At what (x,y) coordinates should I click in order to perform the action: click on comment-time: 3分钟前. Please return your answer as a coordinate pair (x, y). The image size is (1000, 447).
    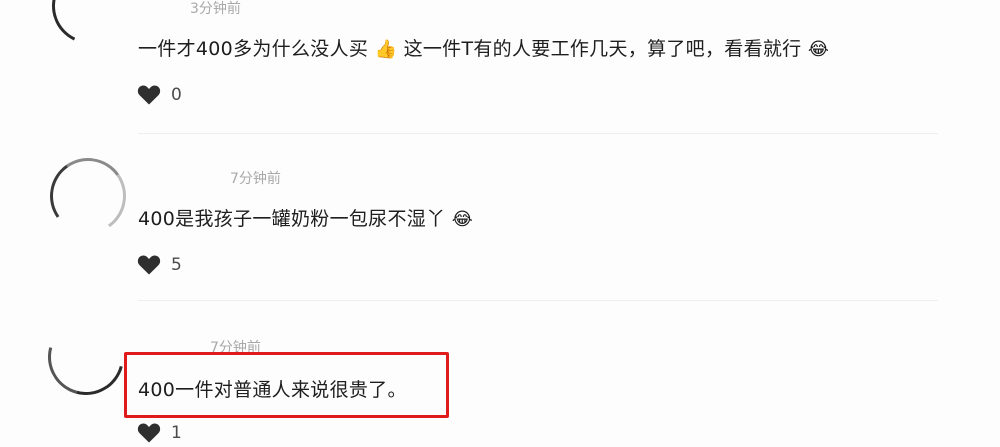
    Looking at the image, I should click on (215, 9).